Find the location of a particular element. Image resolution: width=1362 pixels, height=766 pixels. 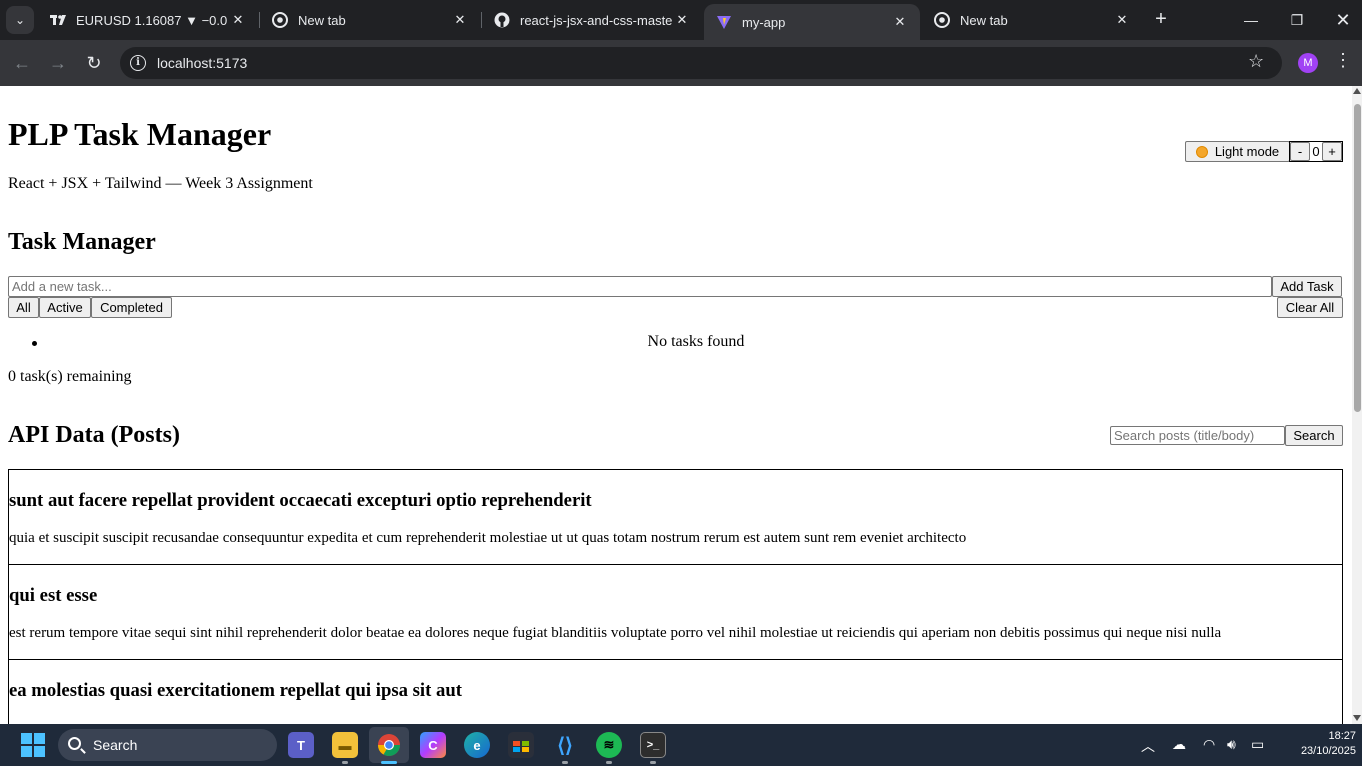

close-window-button: ✕ is located at coordinates (1341, 20).